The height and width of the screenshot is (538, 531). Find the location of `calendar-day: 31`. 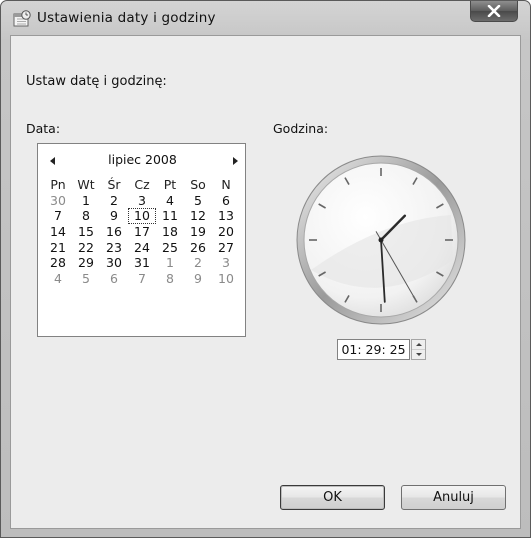

calendar-day: 31 is located at coordinates (142, 263).